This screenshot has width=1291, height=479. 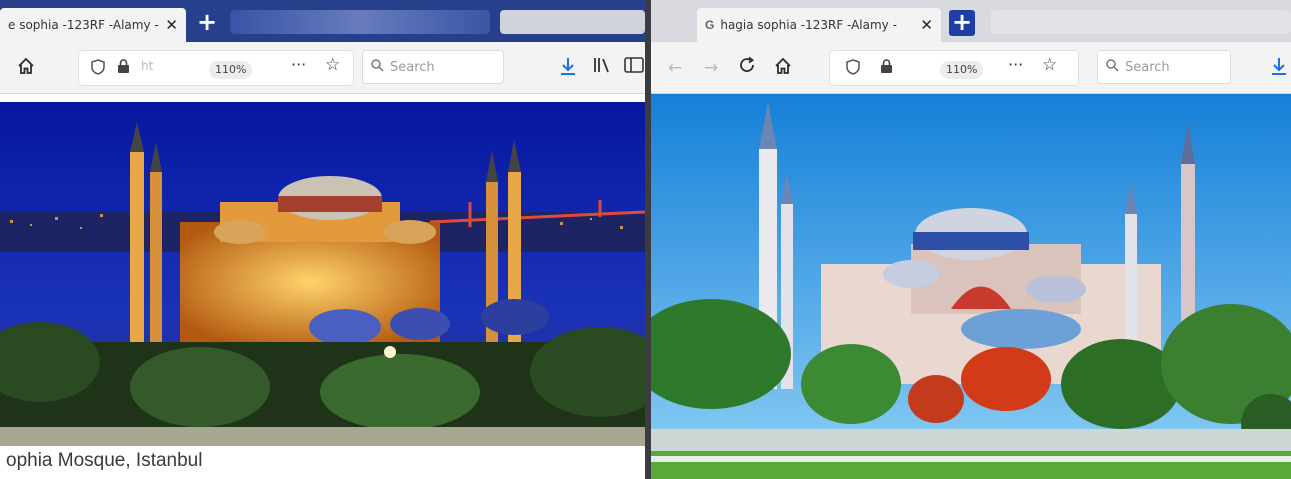 What do you see at coordinates (83, 25) in the screenshot?
I see `tab-title: e sophia -123RF -Alamy -` at bounding box center [83, 25].